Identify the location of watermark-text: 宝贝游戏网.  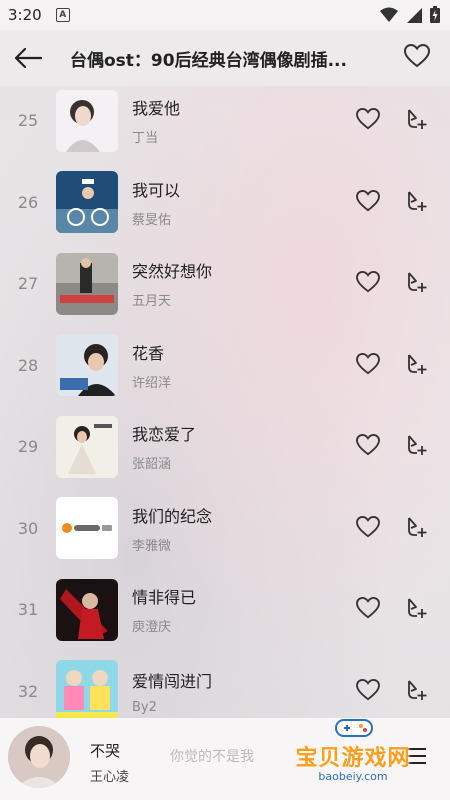
(353, 758).